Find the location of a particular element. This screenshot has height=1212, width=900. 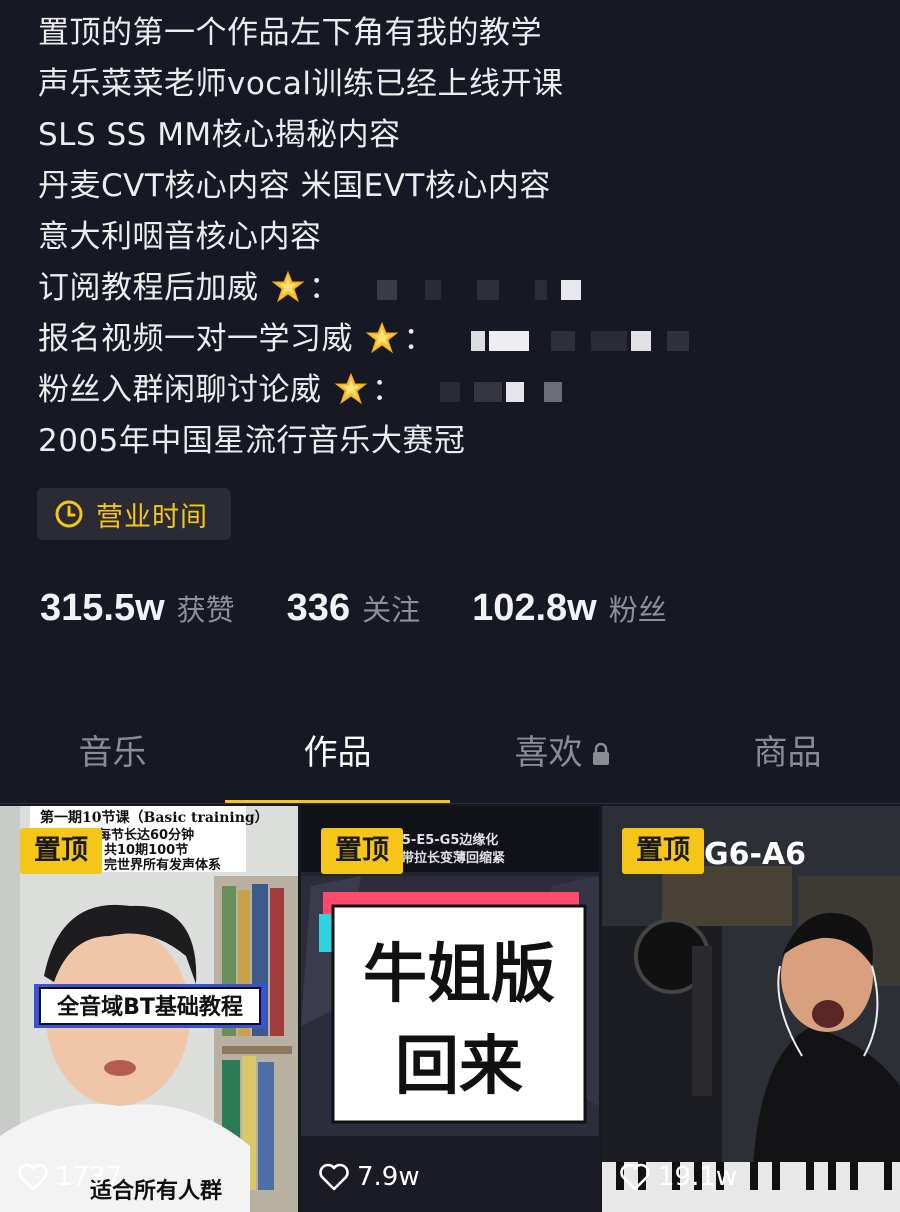

video-1-banner: 全音域BT基础教程 is located at coordinates (149, 1007).